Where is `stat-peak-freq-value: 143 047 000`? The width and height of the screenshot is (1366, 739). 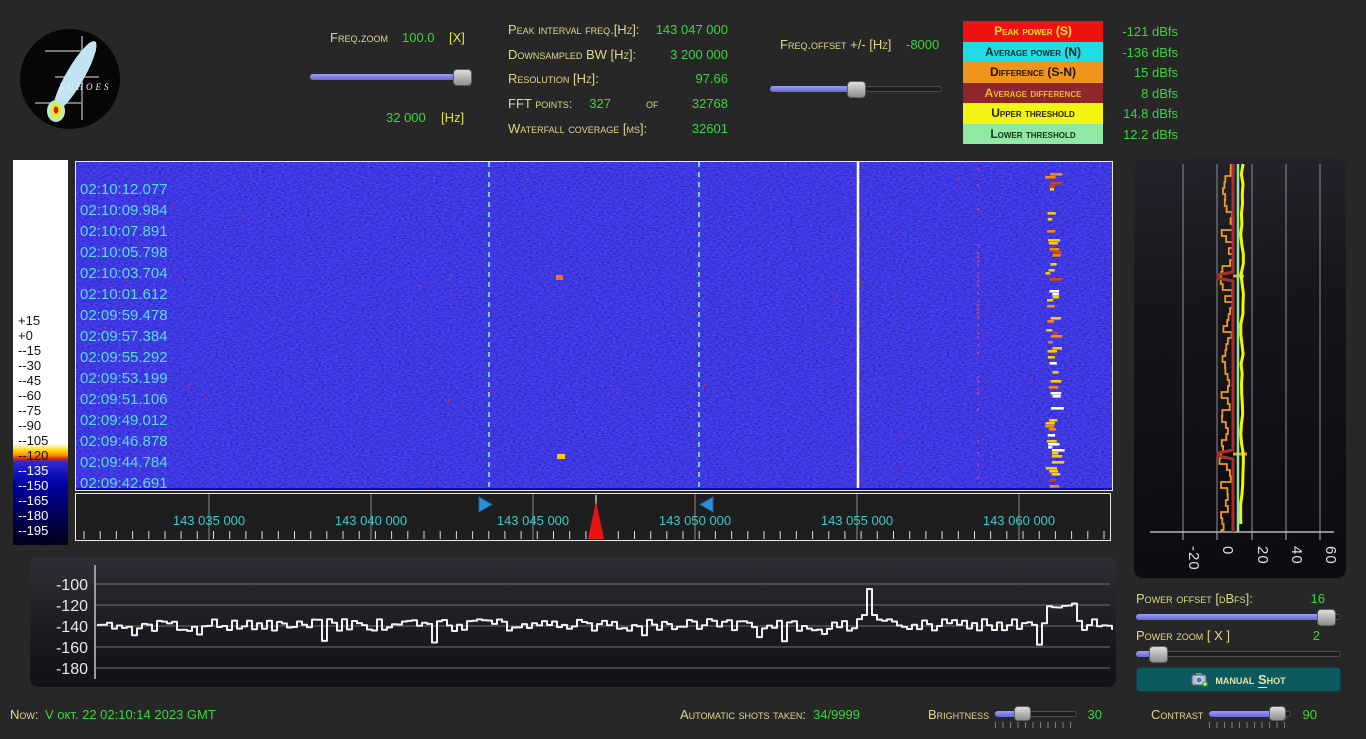 stat-peak-freq-value: 143 047 000 is located at coordinates (691, 29).